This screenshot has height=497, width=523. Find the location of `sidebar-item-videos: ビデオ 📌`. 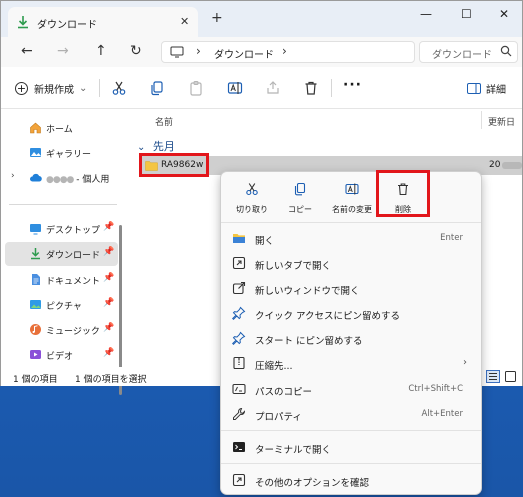

sidebar-item-videos: ビデオ 📌 is located at coordinates (62, 355).